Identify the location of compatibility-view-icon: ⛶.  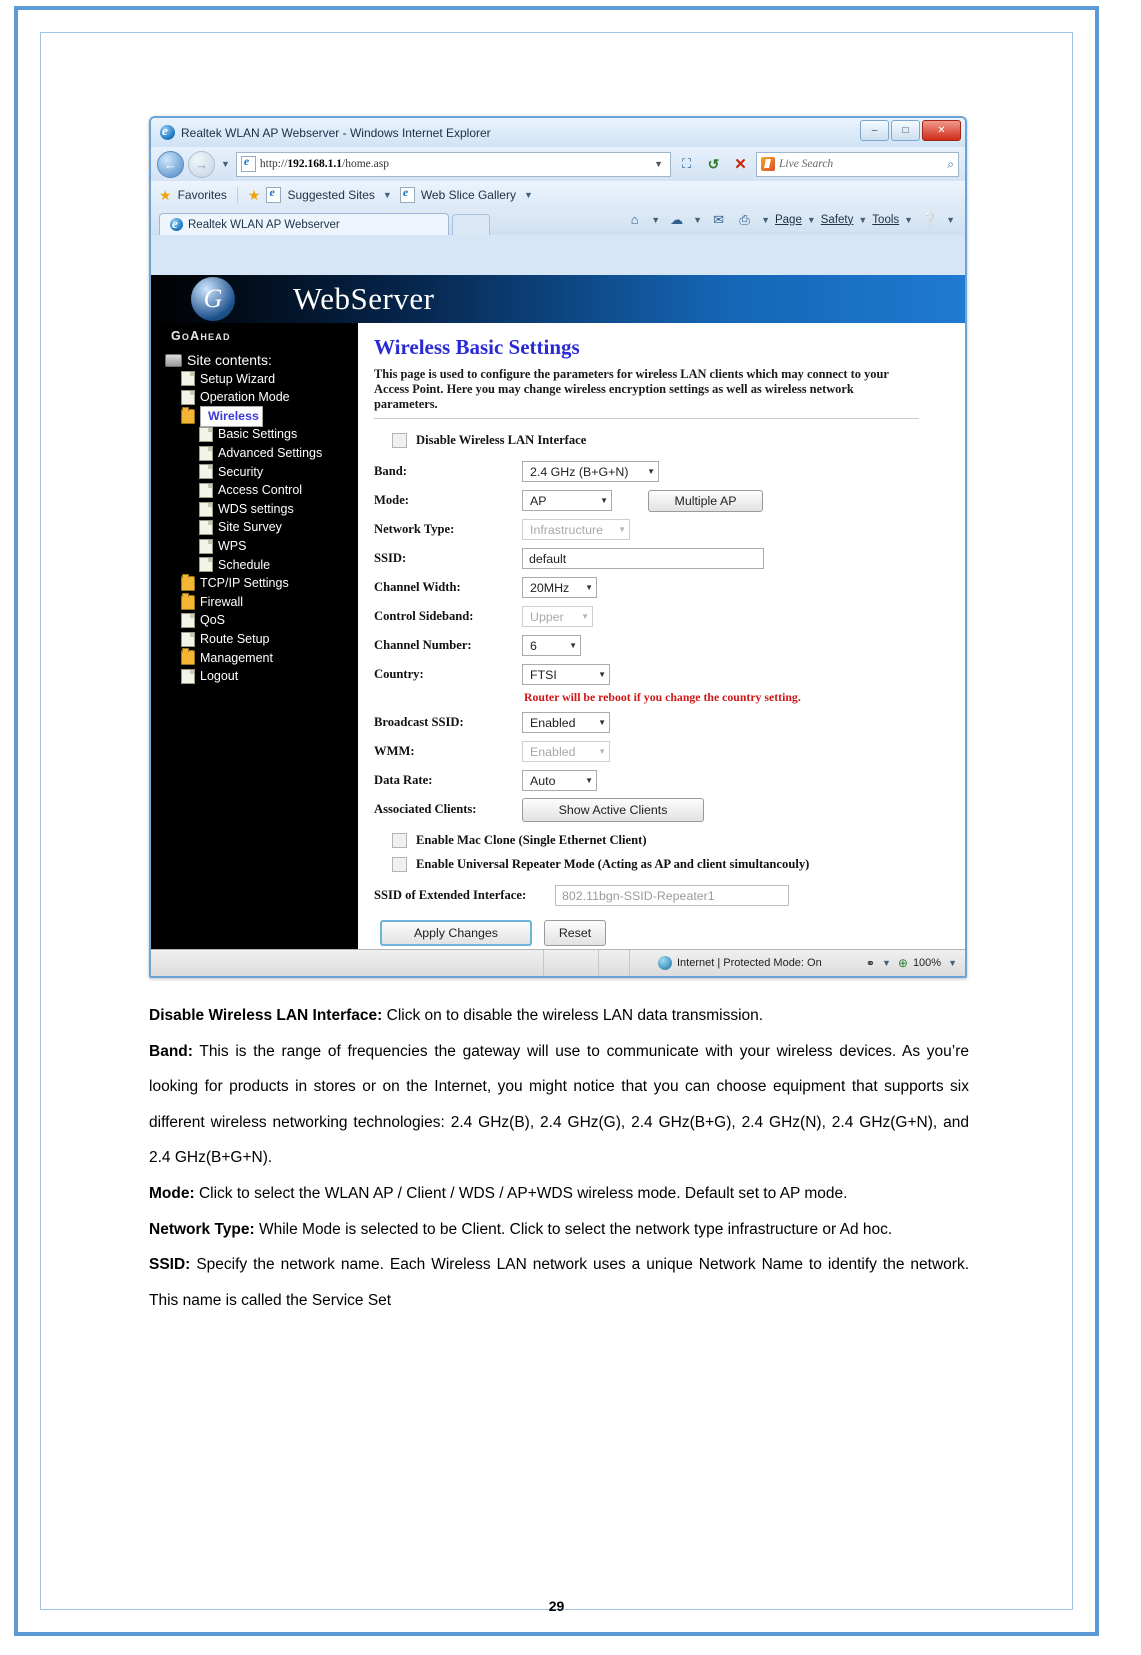
(686, 164).